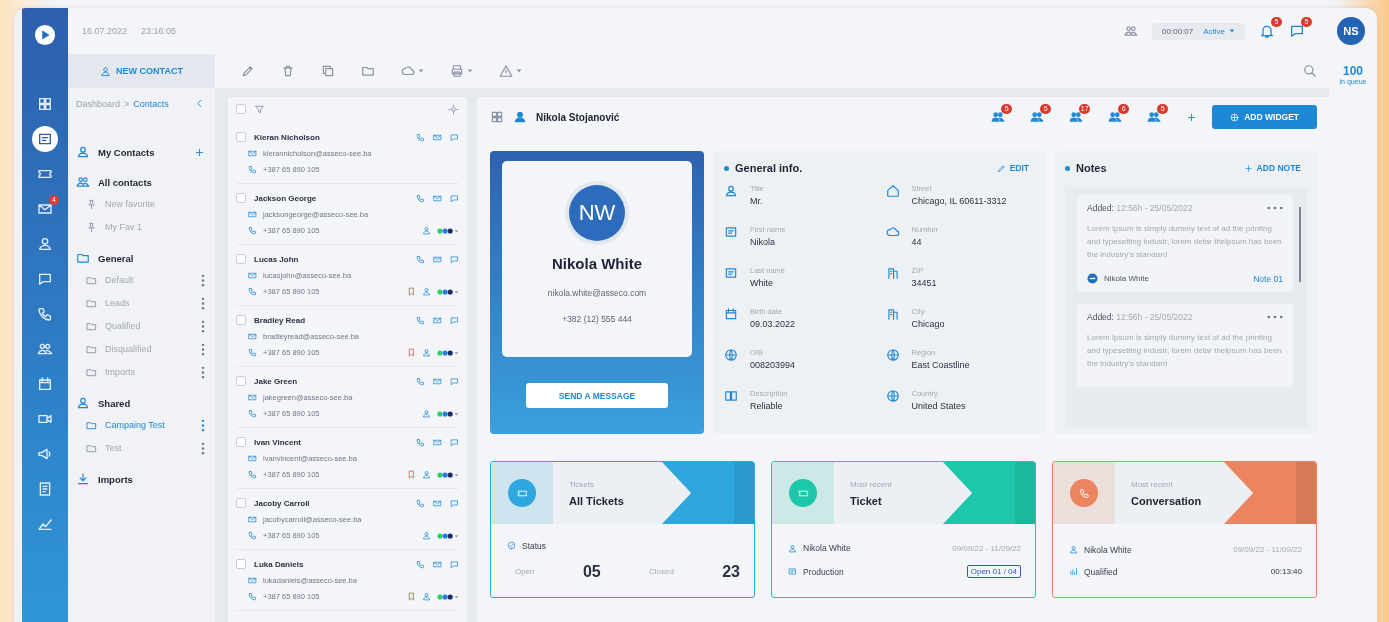  Describe the element at coordinates (151, 103) in the screenshot. I see `breadcrumb-item: Contacts` at that location.